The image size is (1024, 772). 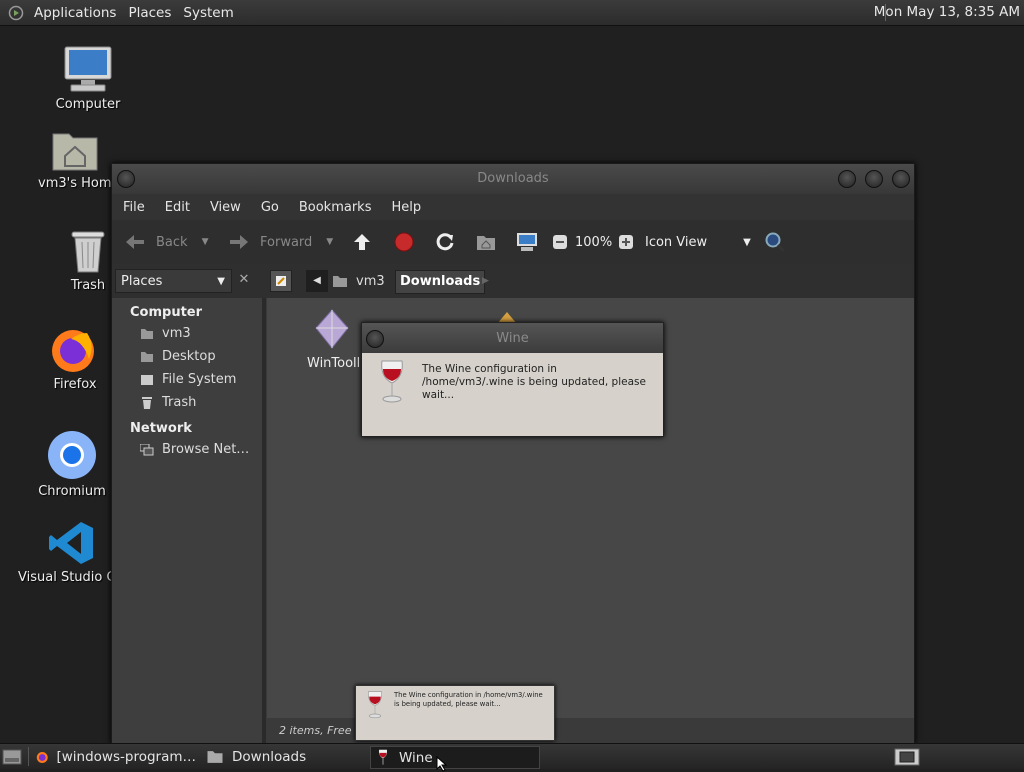 I want to click on clock: Mon May 13, 8:35 AM, so click(x=947, y=12).